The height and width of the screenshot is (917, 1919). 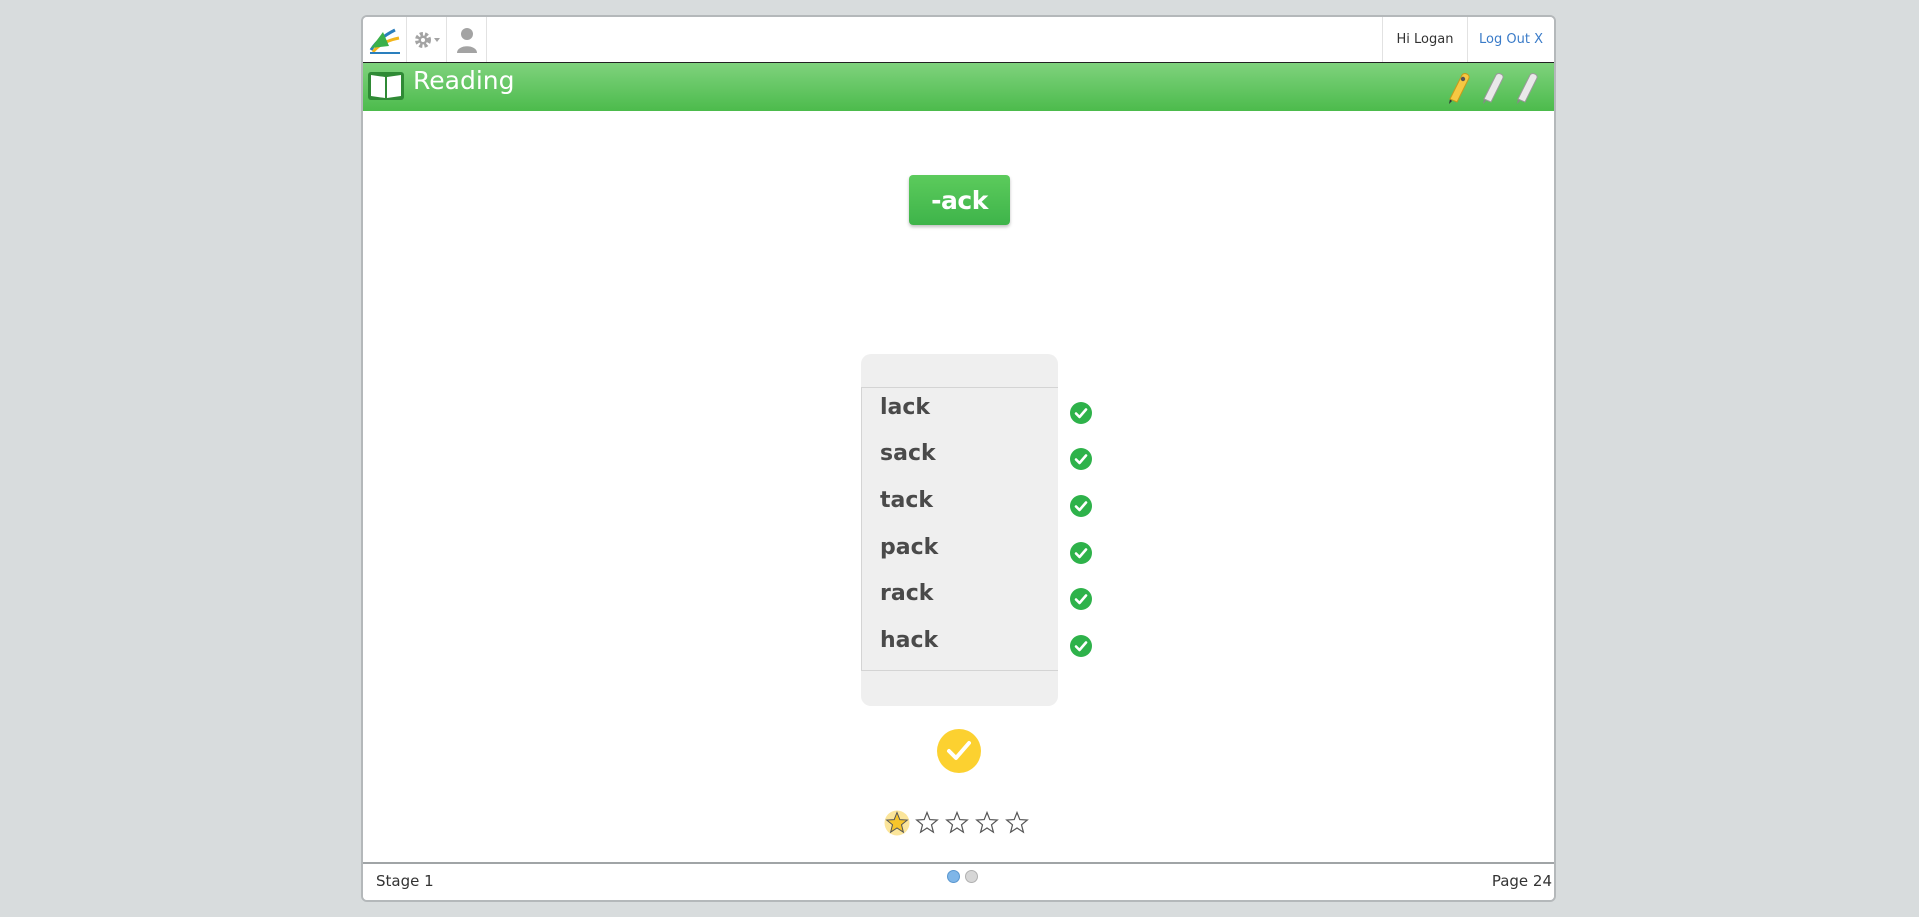 What do you see at coordinates (958, 40) in the screenshot?
I see `top-nav: Hi Logan Log Out X` at bounding box center [958, 40].